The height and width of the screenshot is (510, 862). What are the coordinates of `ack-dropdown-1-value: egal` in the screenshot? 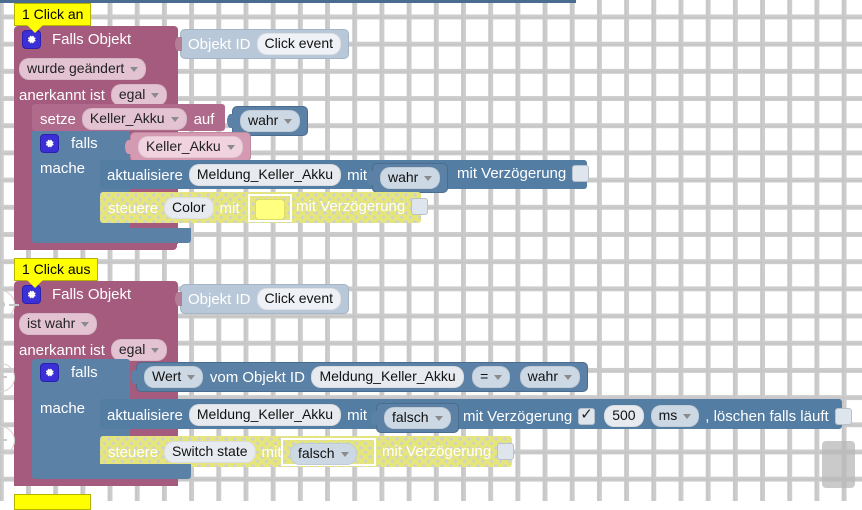 It's located at (132, 94).